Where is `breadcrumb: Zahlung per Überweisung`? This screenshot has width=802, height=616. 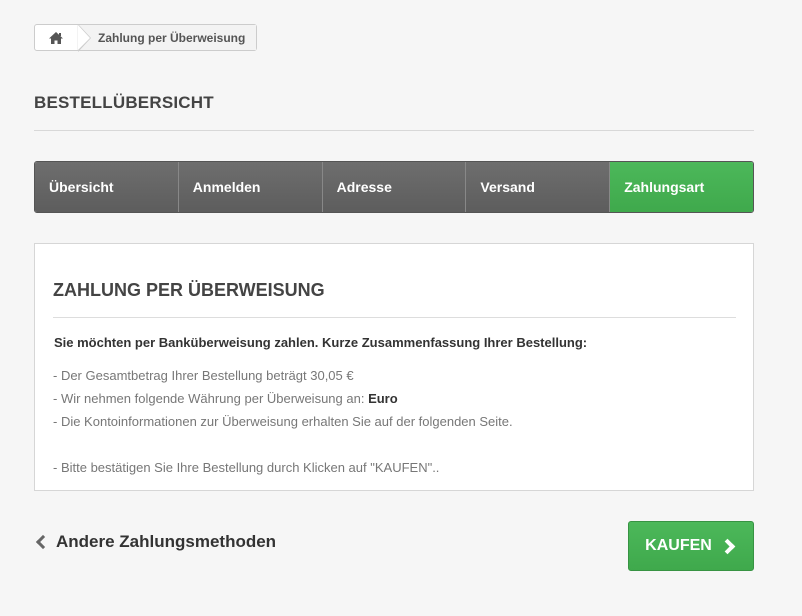
breadcrumb: Zahlung per Überweisung is located at coordinates (146, 38).